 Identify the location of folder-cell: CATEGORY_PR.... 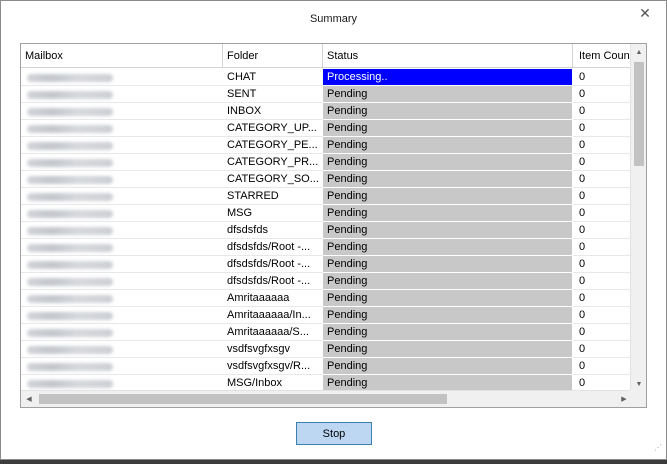
(273, 162).